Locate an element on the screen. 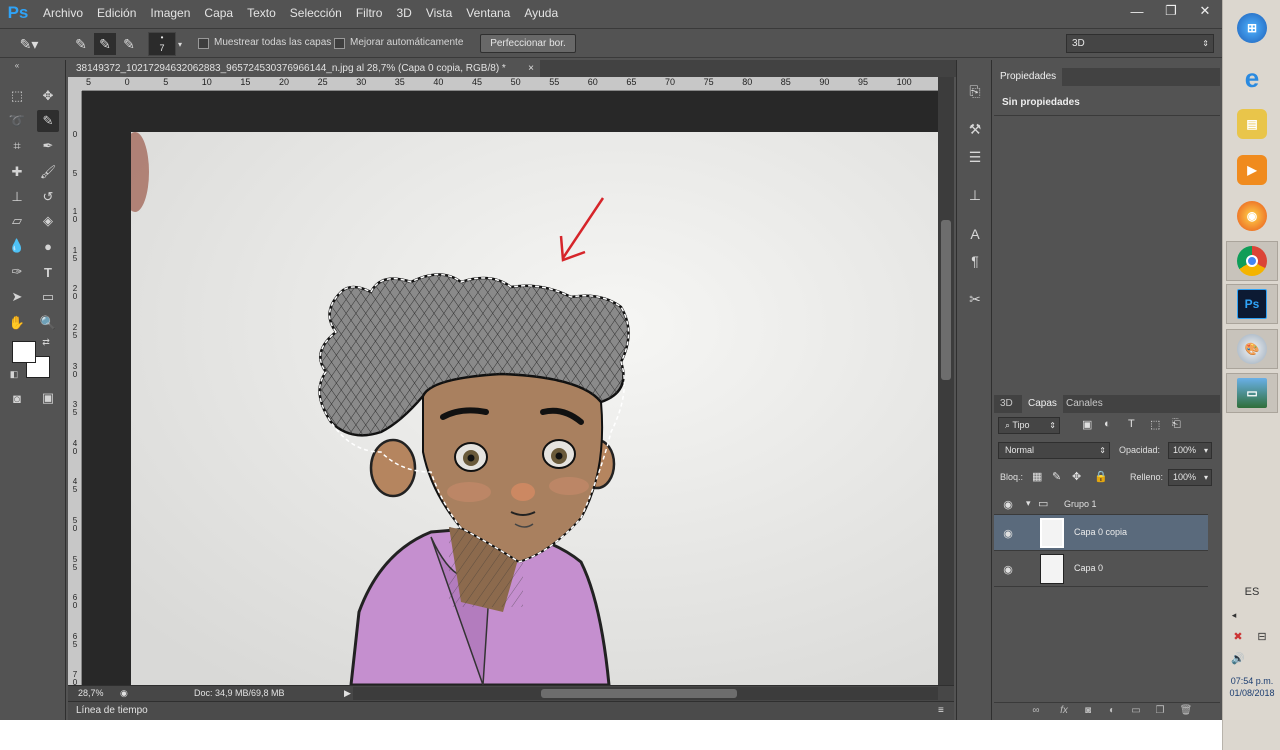 This screenshot has width=1280, height=750. brush-dropdown-arrow-icon: ▾ is located at coordinates (180, 44).